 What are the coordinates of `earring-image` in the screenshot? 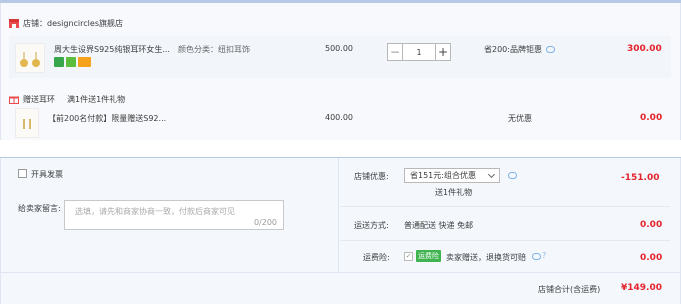 It's located at (30, 59).